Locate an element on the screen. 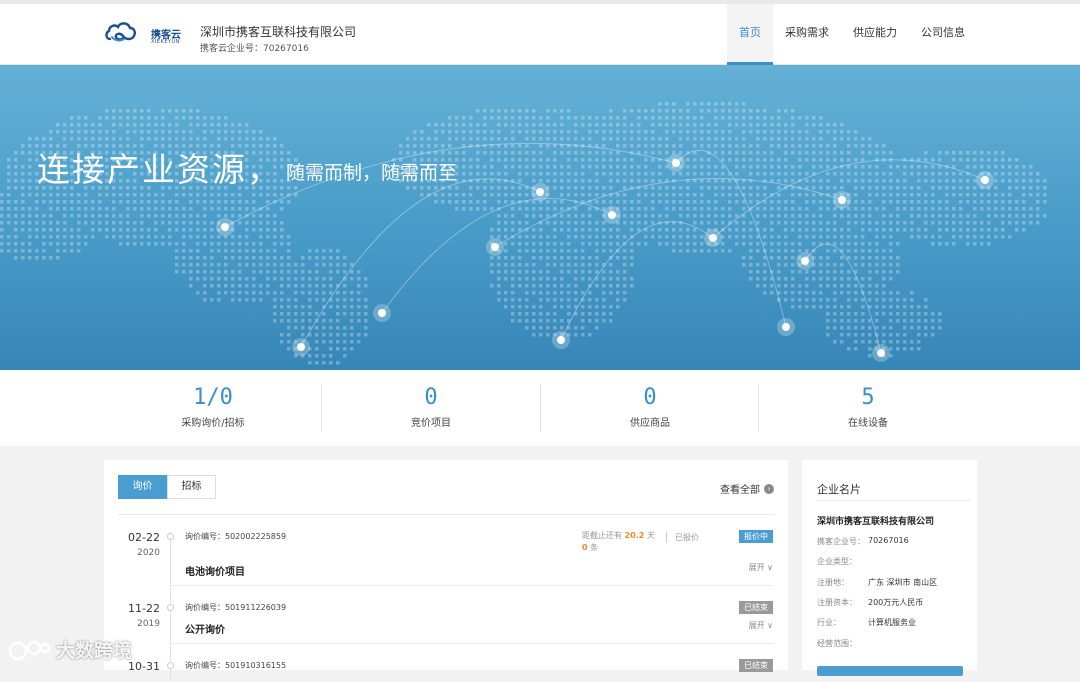 This screenshot has height=682, width=1080. info-row-registration: 注册地： 广东 深圳市 南山区 is located at coordinates (894, 582).